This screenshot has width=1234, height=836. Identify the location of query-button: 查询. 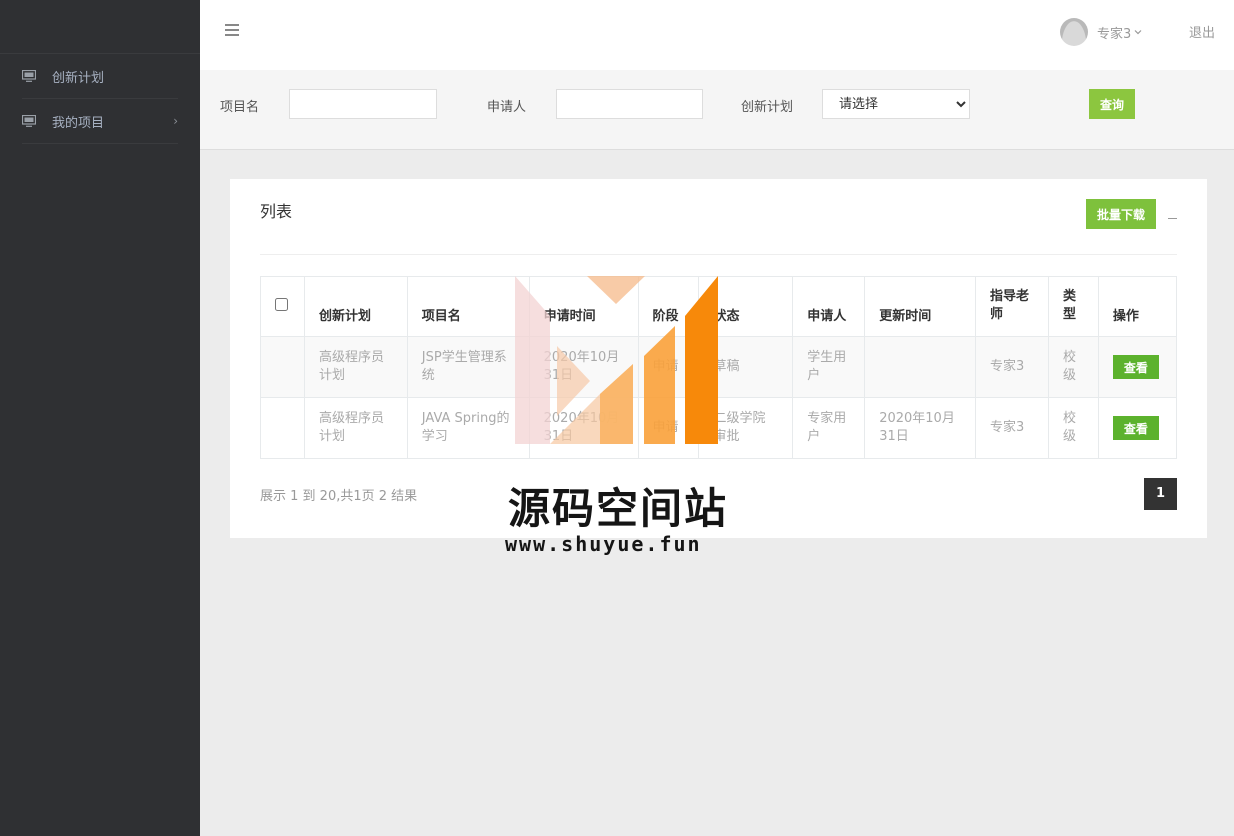
(1112, 104).